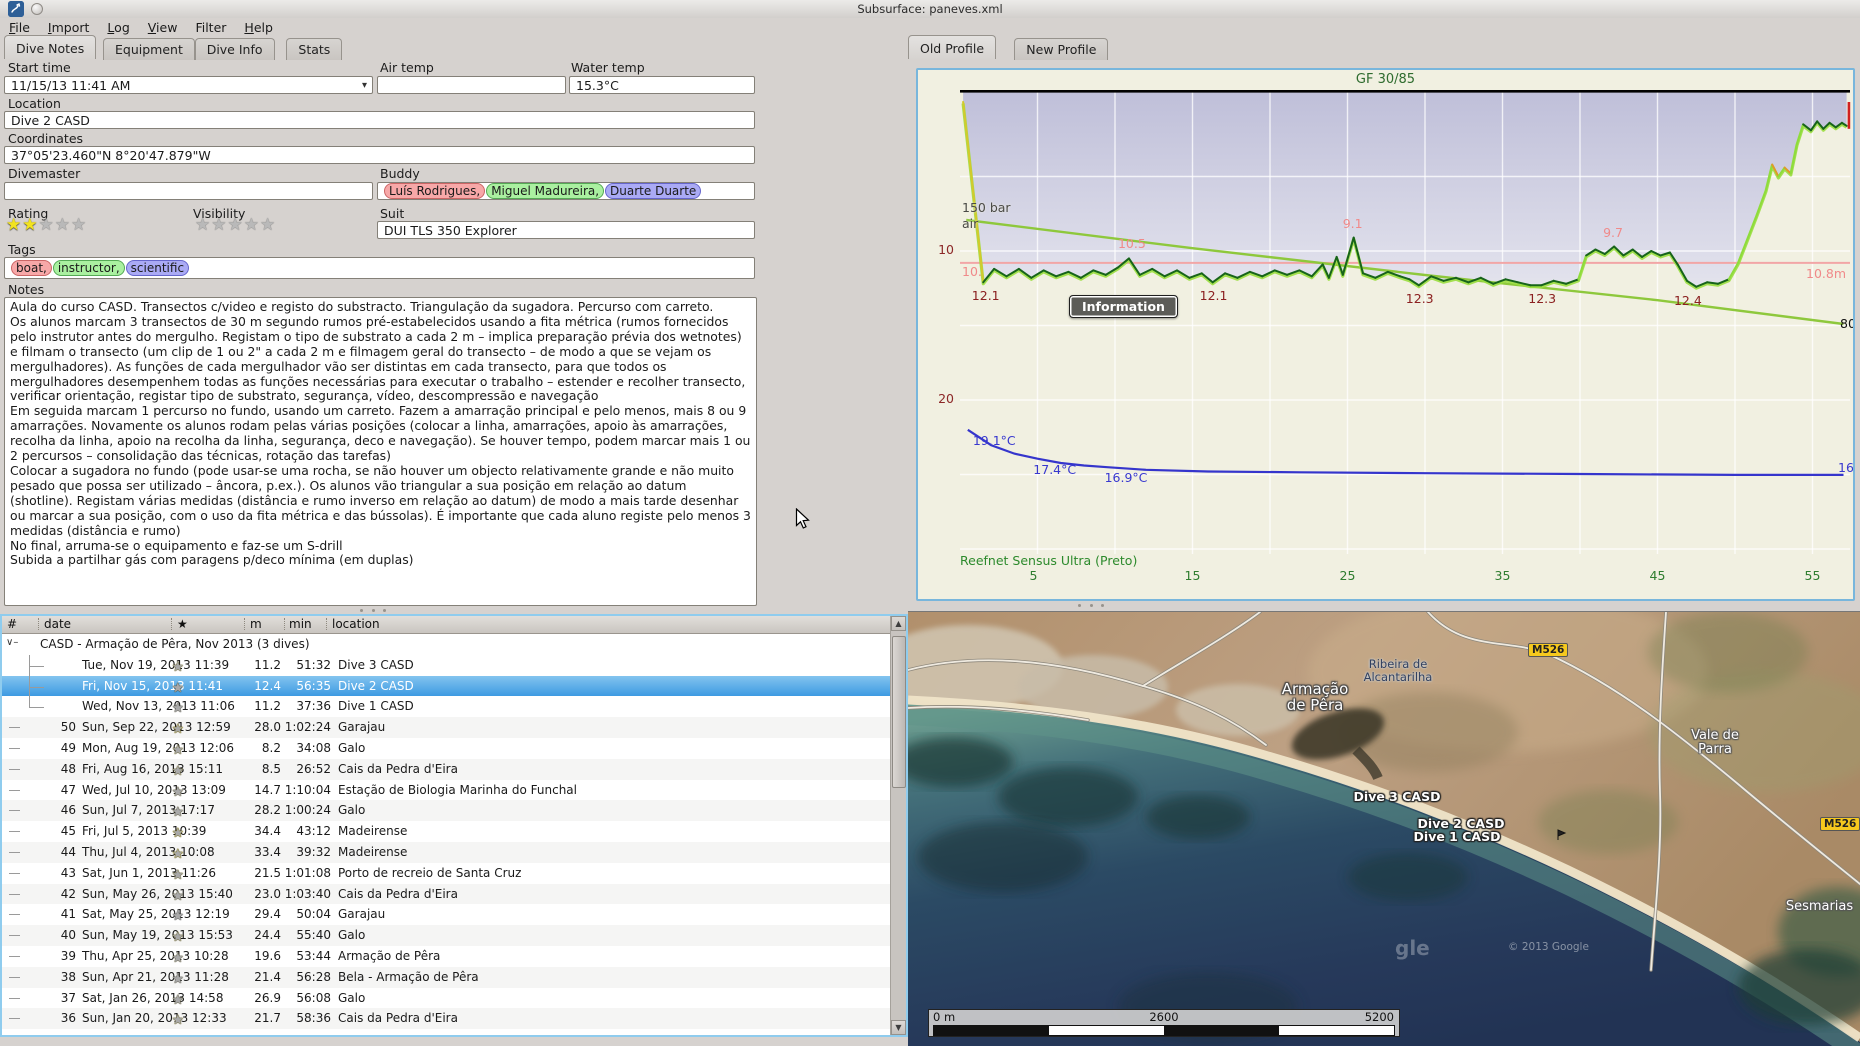  I want to click on scroll-up-button: ▲, so click(898, 623).